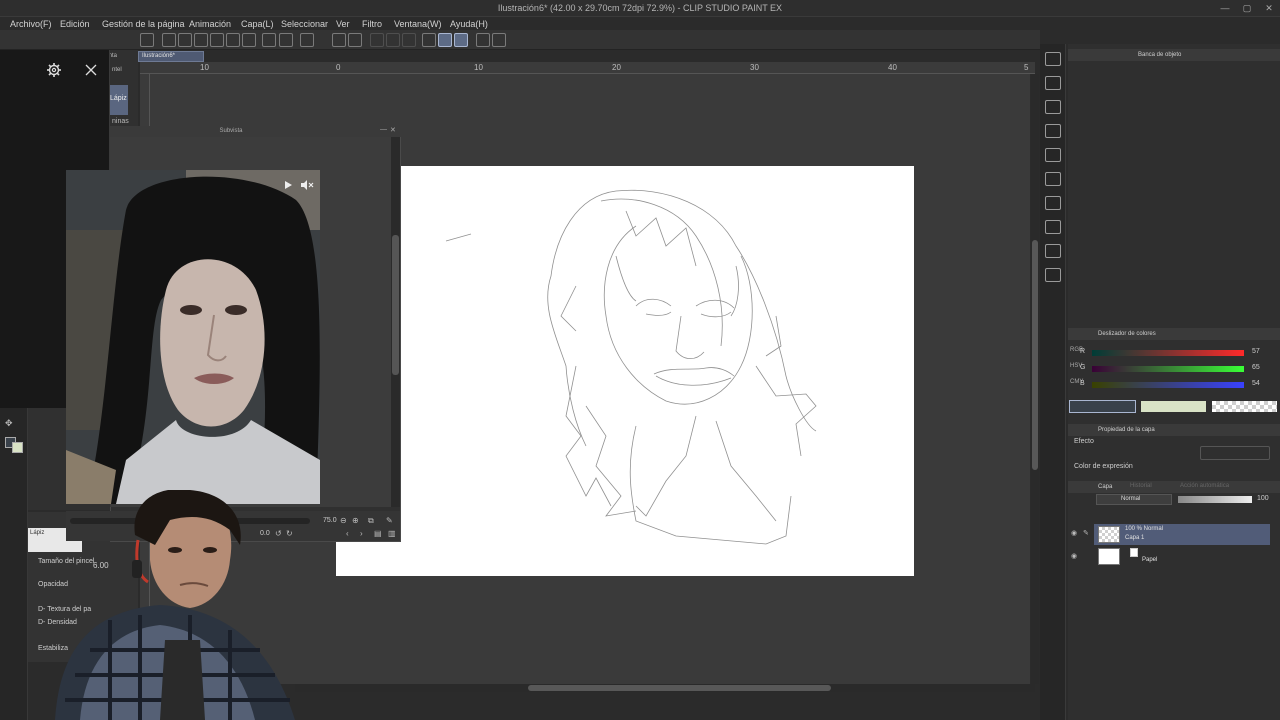 The height and width of the screenshot is (720, 1280). I want to click on main-color-swatch, so click(1102, 406).